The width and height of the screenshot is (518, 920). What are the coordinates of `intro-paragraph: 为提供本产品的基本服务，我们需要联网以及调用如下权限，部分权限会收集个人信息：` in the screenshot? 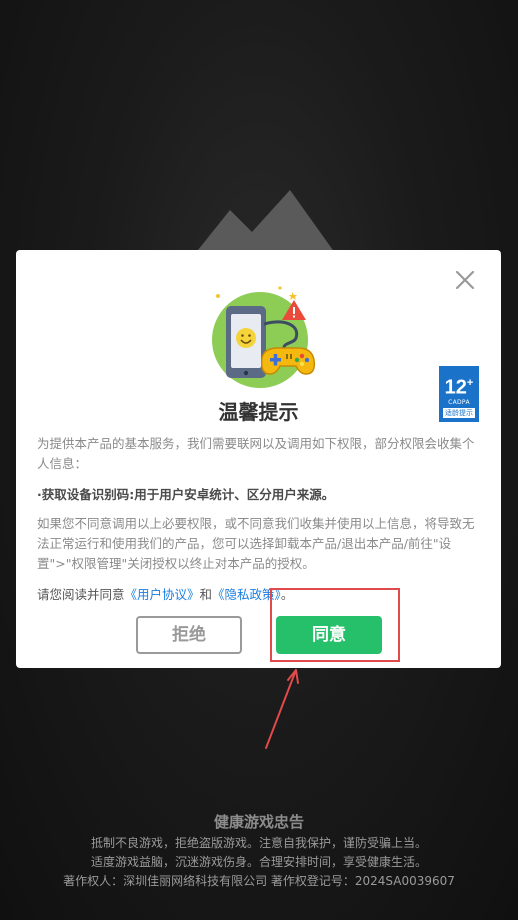 It's located at (256, 453).